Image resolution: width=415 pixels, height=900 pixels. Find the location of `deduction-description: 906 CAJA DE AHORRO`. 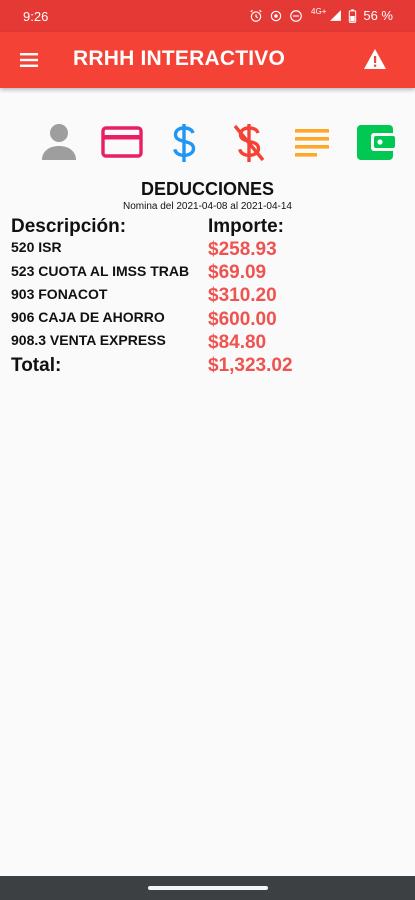

deduction-description: 906 CAJA DE AHORRO is located at coordinates (88, 317).